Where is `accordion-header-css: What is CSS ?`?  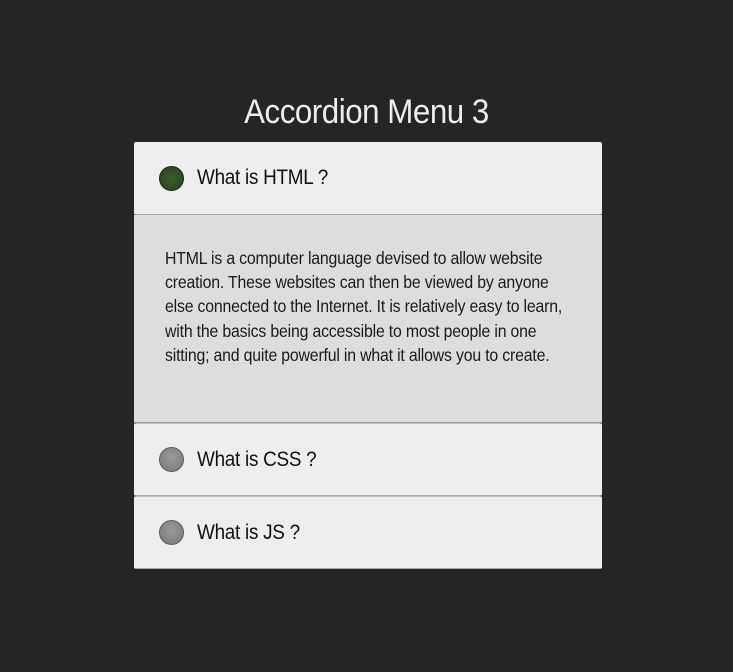 accordion-header-css: What is CSS ? is located at coordinates (368, 459).